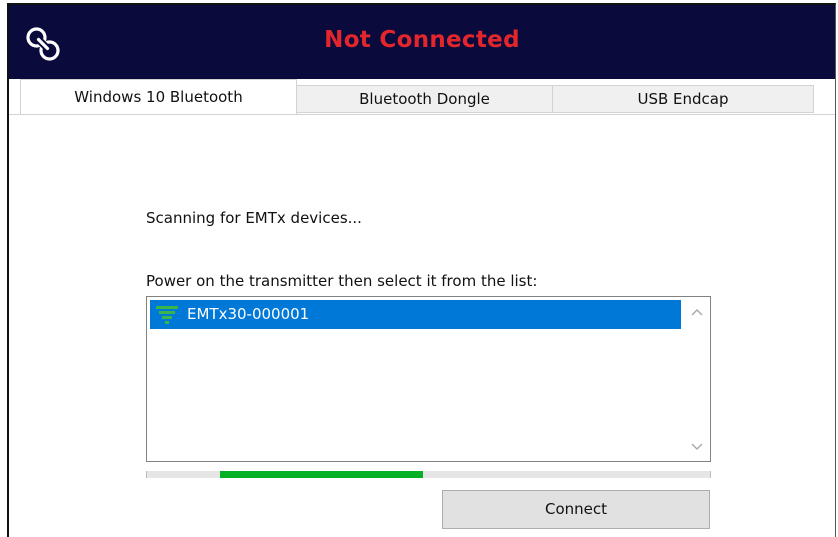  Describe the element at coordinates (697, 447) in the screenshot. I see `scroll-down-arrow-icon` at that location.